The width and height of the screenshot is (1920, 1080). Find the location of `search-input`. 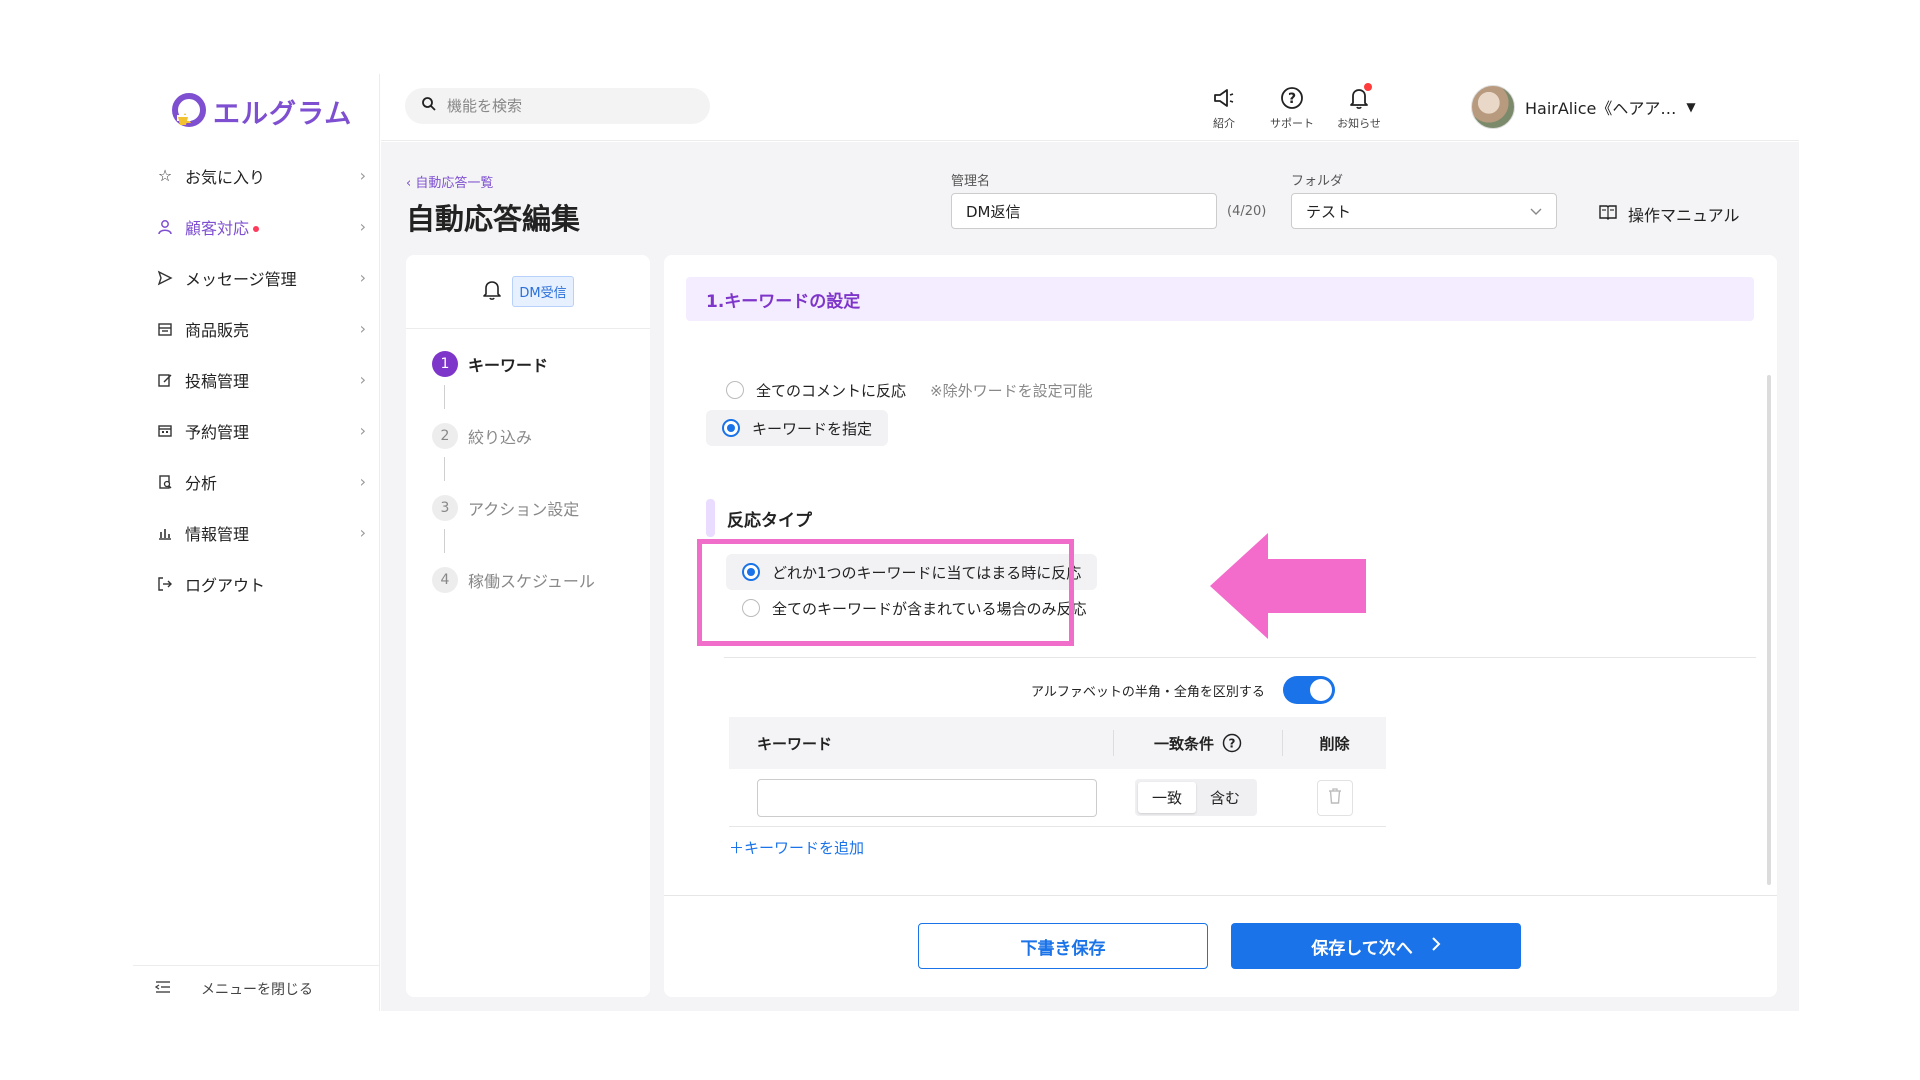

search-input is located at coordinates (567, 106).